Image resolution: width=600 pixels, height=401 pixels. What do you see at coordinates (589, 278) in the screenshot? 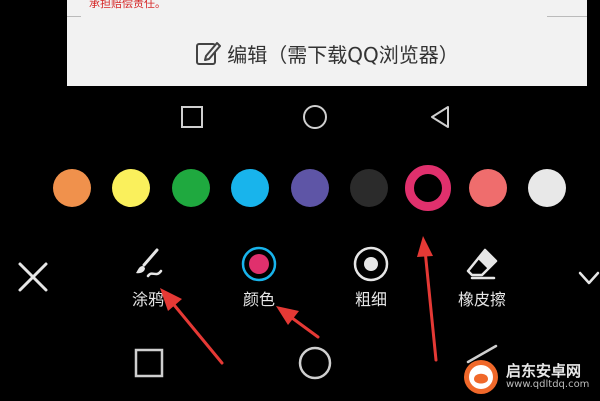
I see `chevron-down-icon` at bounding box center [589, 278].